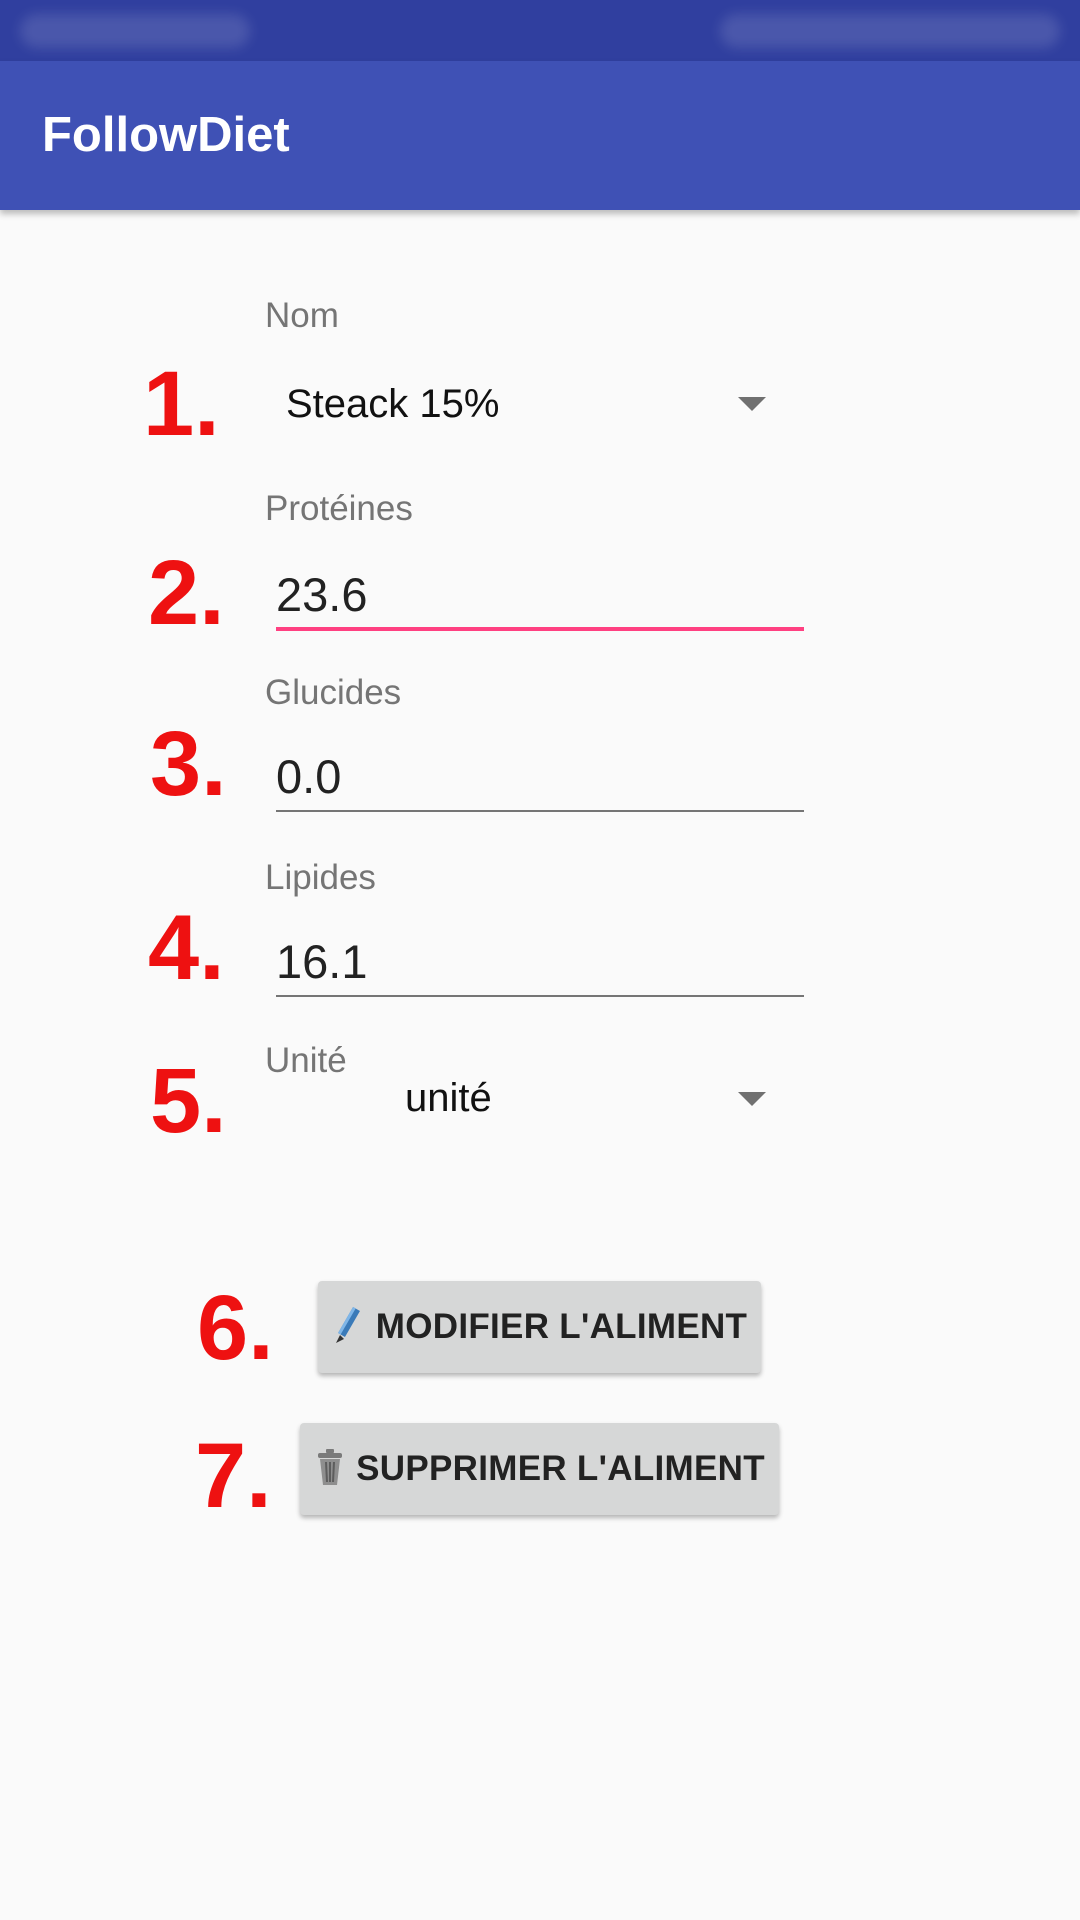 The width and height of the screenshot is (1080, 1920). What do you see at coordinates (393, 404) in the screenshot?
I see `nom-spinner-value: Steack 15%` at bounding box center [393, 404].